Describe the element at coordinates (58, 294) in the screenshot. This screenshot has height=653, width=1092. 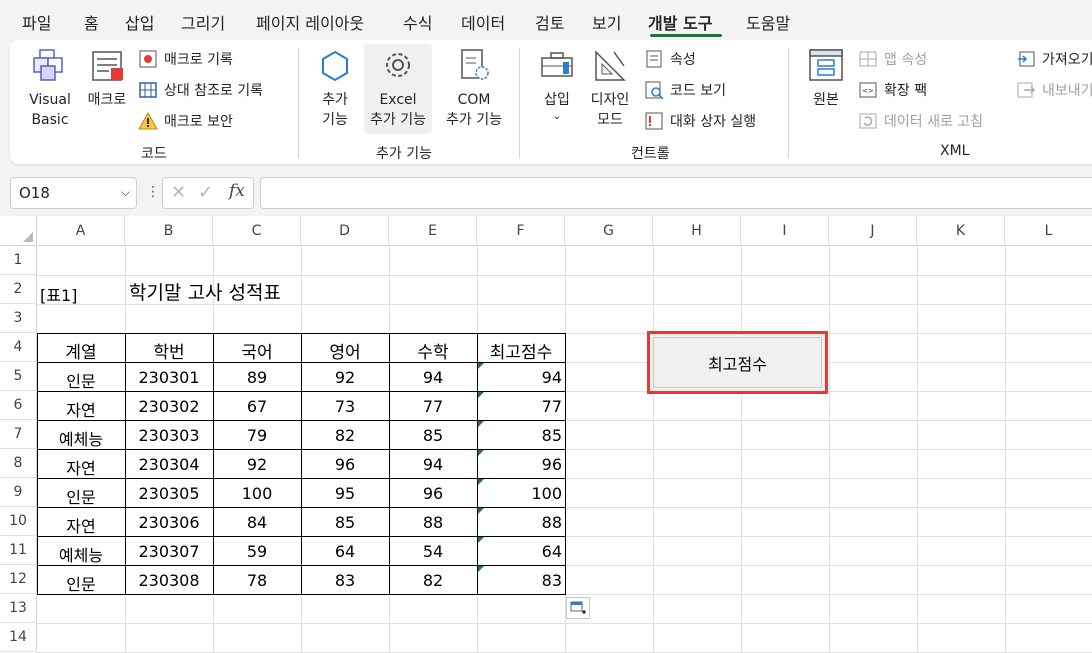
I see `table-label-cell: [표1]` at that location.